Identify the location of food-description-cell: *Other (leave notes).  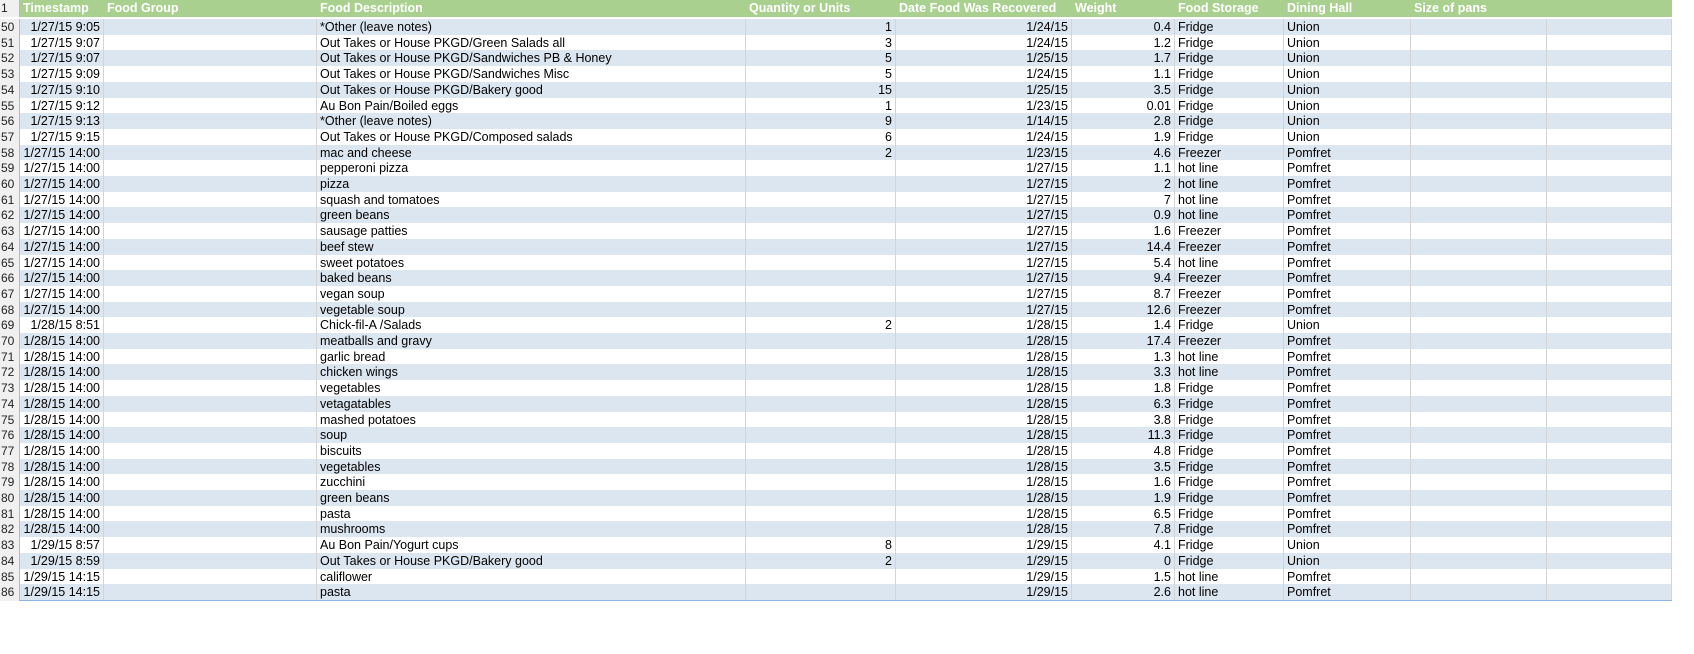
(531, 27).